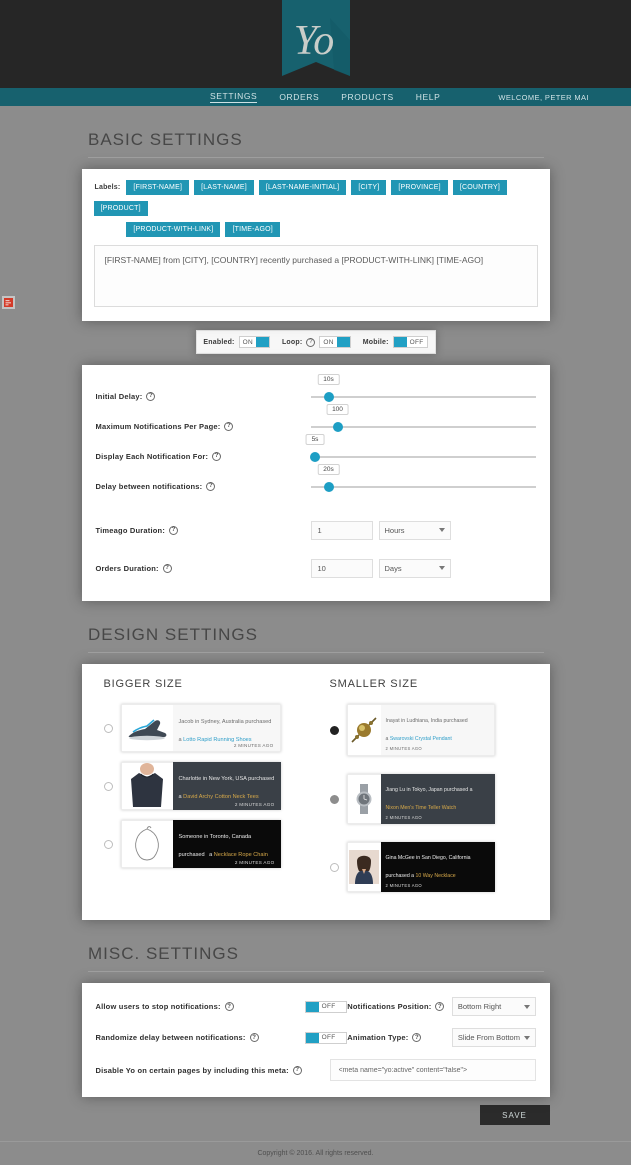  What do you see at coordinates (167, 568) in the screenshot?
I see `orders-duration-help-icon: ?` at bounding box center [167, 568].